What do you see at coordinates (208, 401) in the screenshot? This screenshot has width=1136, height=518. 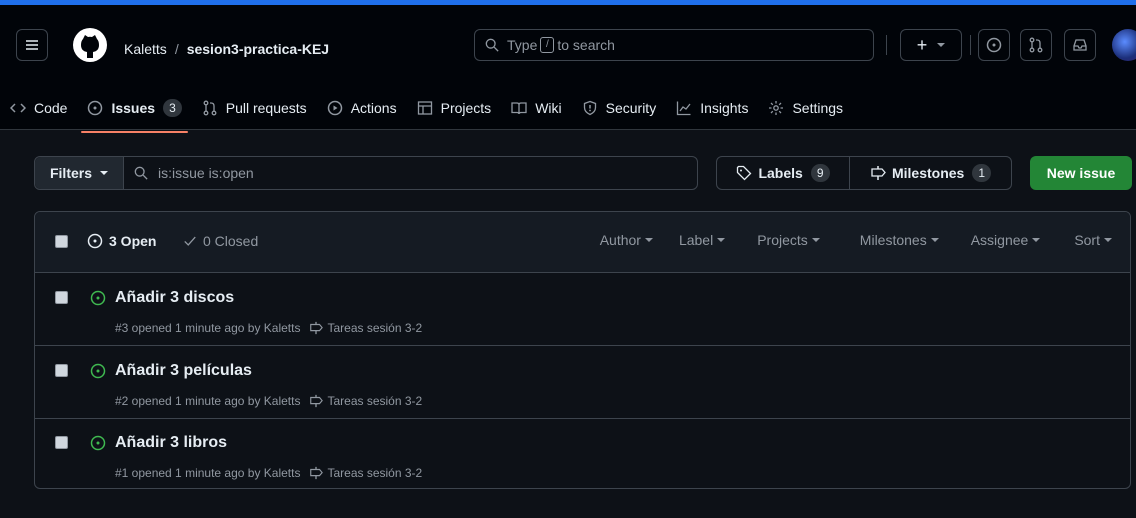 I see `issue-meta-text: #2 opened 1 minute ago by Kaletts` at bounding box center [208, 401].